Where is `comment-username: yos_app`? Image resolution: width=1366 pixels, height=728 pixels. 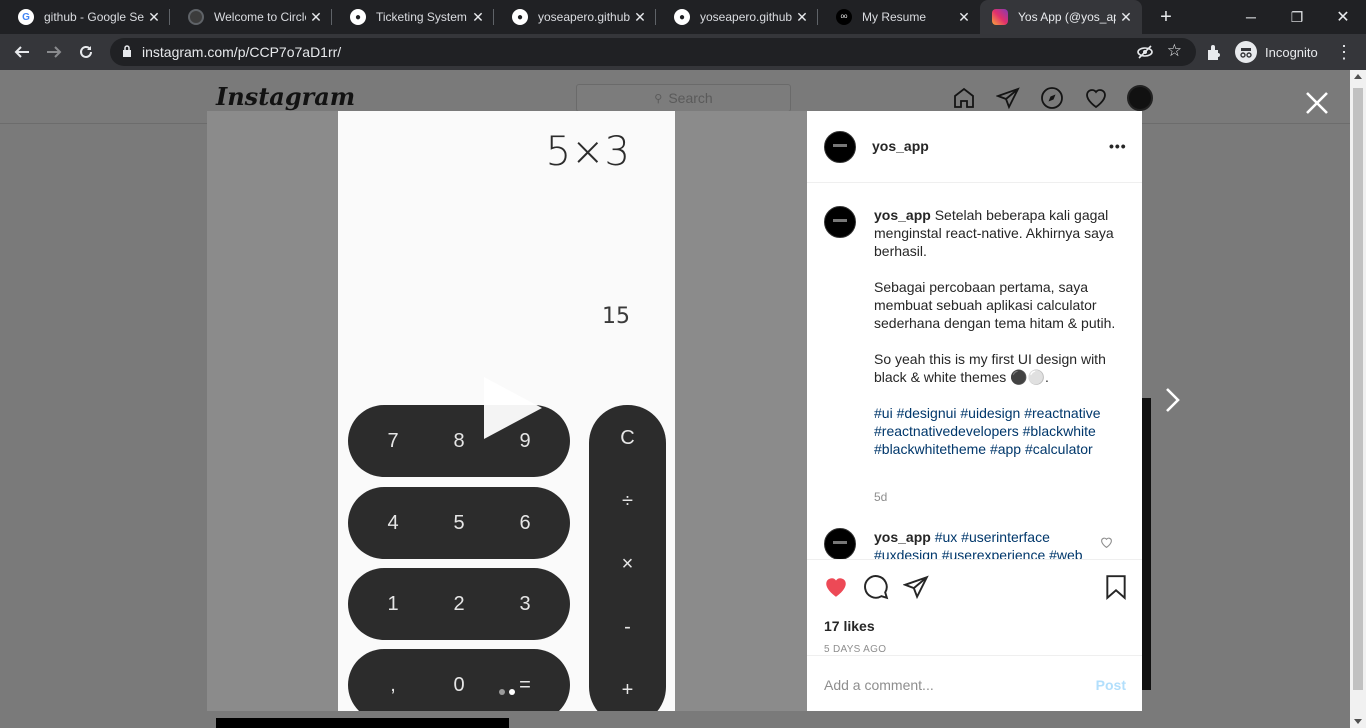 comment-username: yos_app is located at coordinates (902, 537).